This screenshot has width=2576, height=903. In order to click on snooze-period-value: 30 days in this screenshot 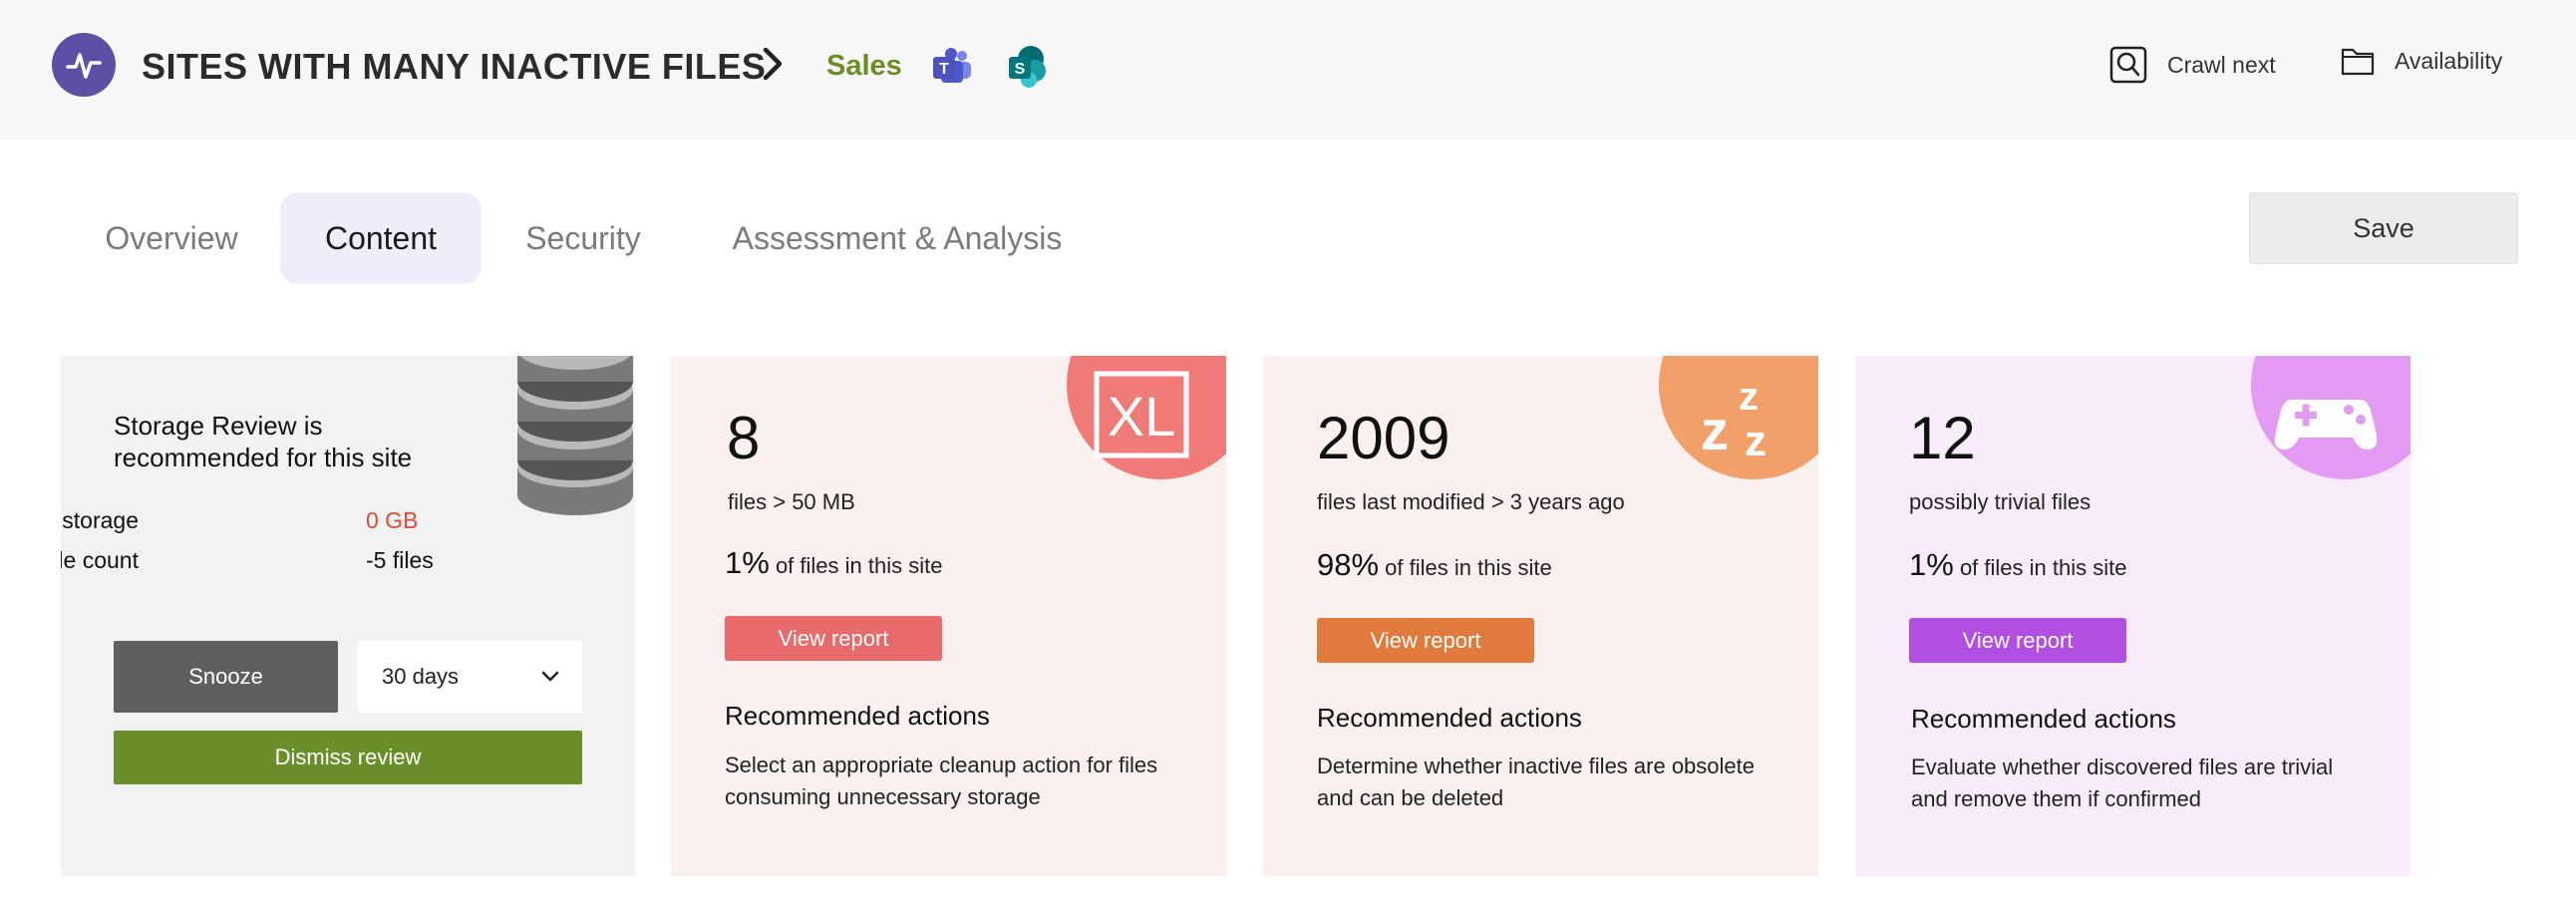, I will do `click(421, 676)`.